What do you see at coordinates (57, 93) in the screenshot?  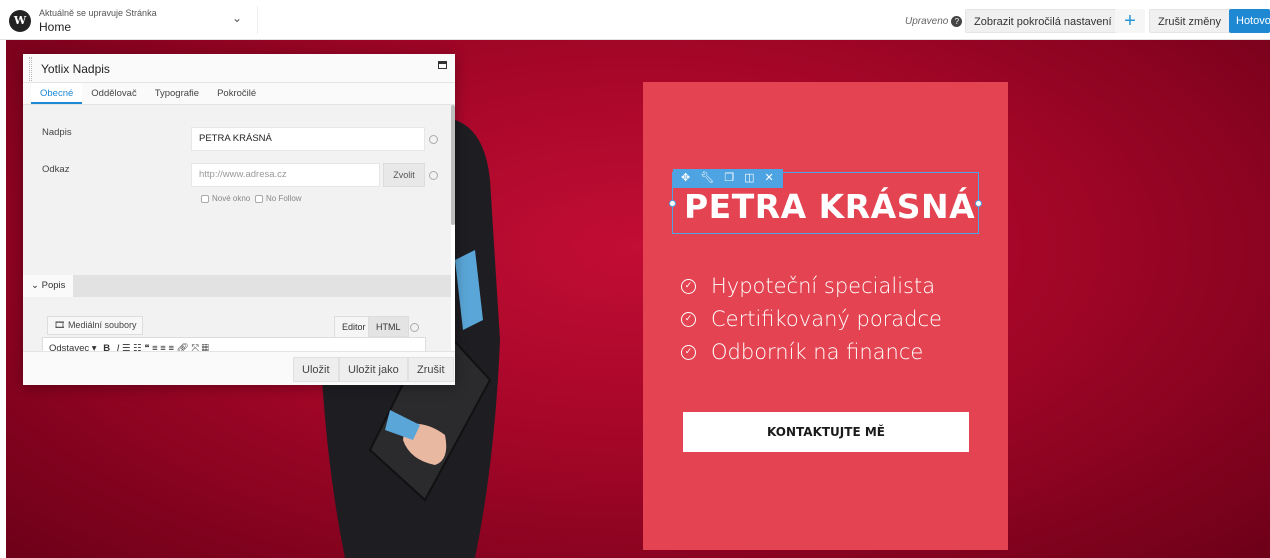 I see `tab-general: Obecné` at bounding box center [57, 93].